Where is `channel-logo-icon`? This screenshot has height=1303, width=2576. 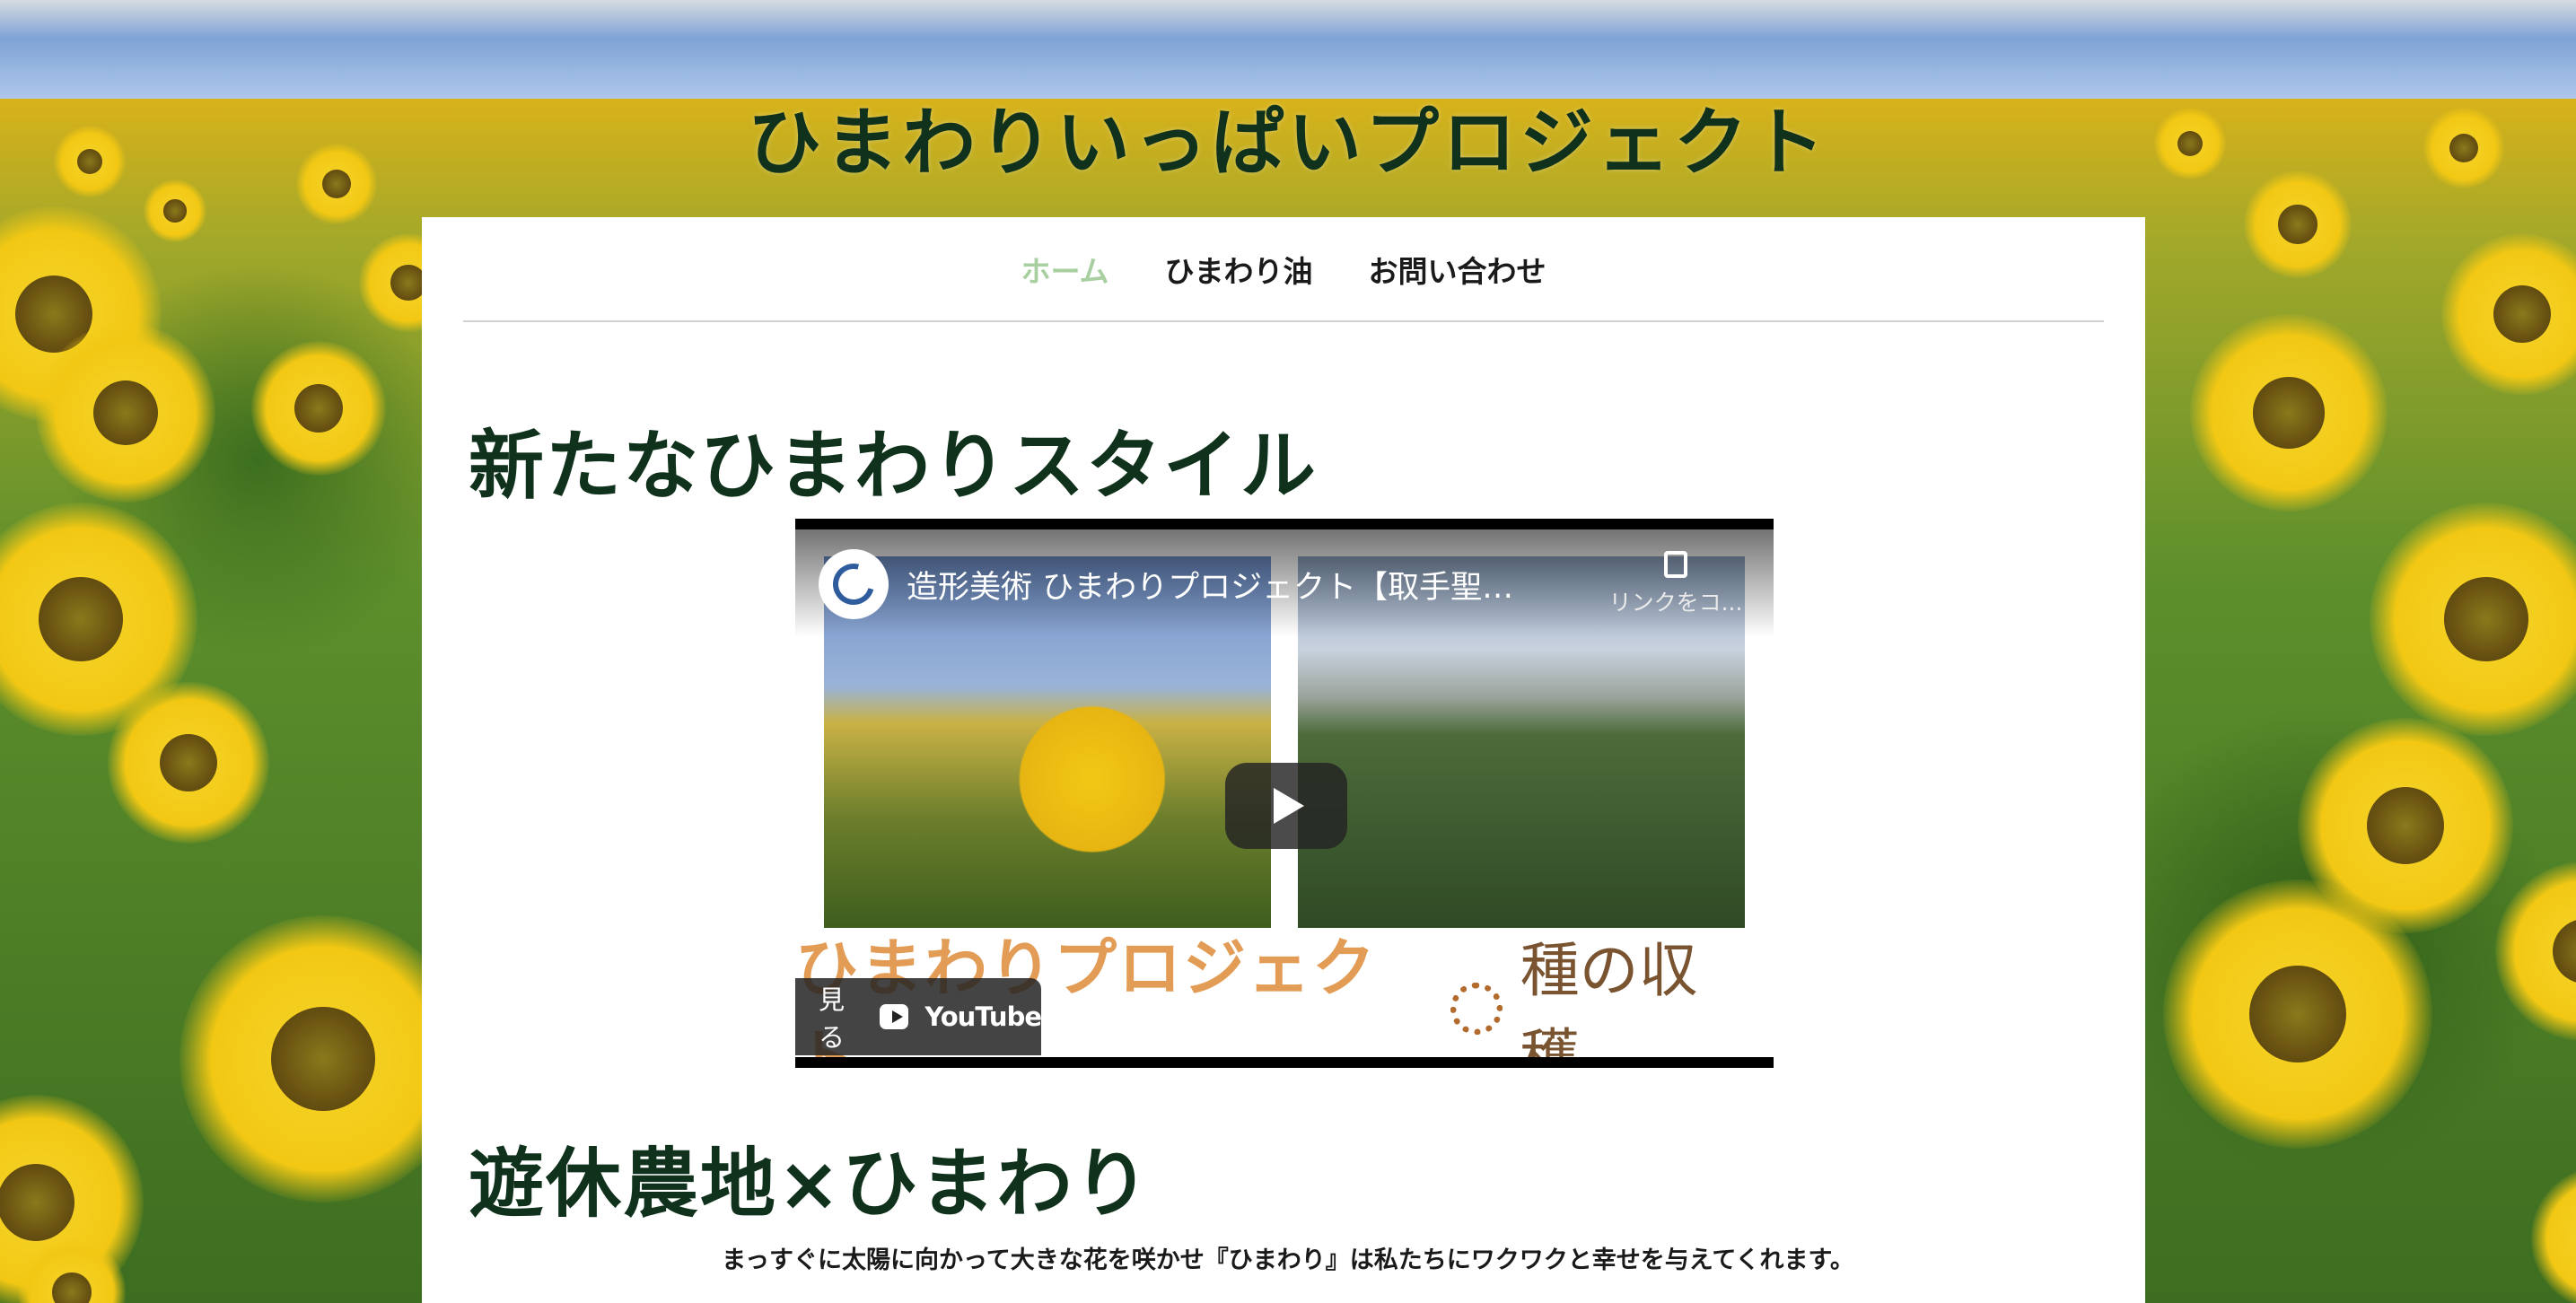
channel-logo-icon is located at coordinates (854, 584).